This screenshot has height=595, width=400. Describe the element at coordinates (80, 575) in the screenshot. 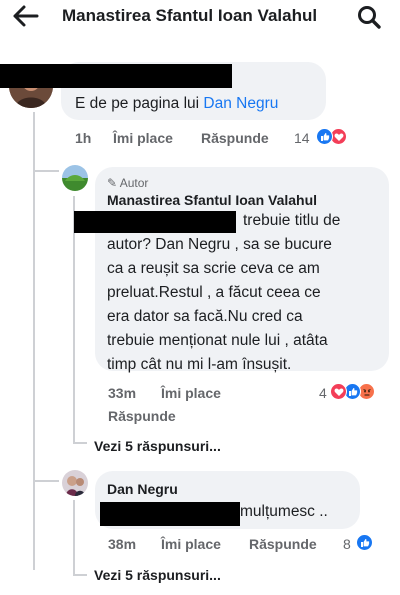

I see `thread-connector-more2` at that location.